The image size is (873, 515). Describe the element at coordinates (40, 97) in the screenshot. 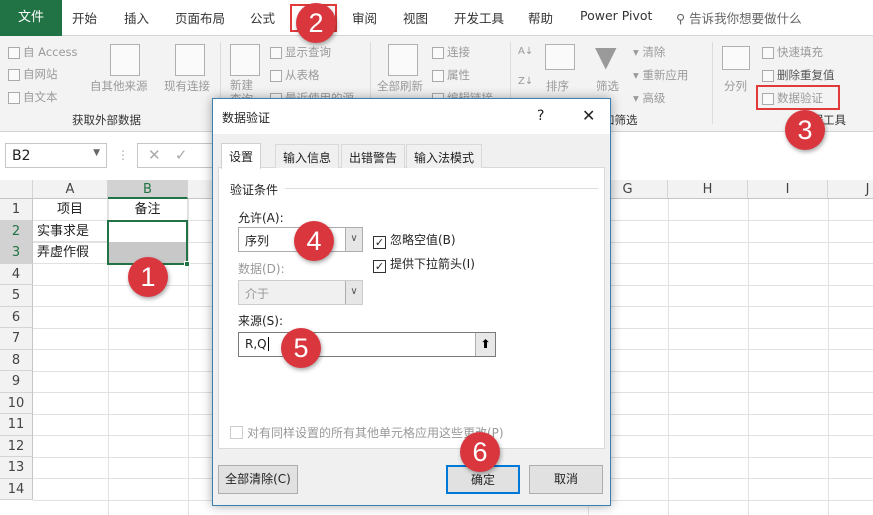

I see `label: 自文本` at that location.